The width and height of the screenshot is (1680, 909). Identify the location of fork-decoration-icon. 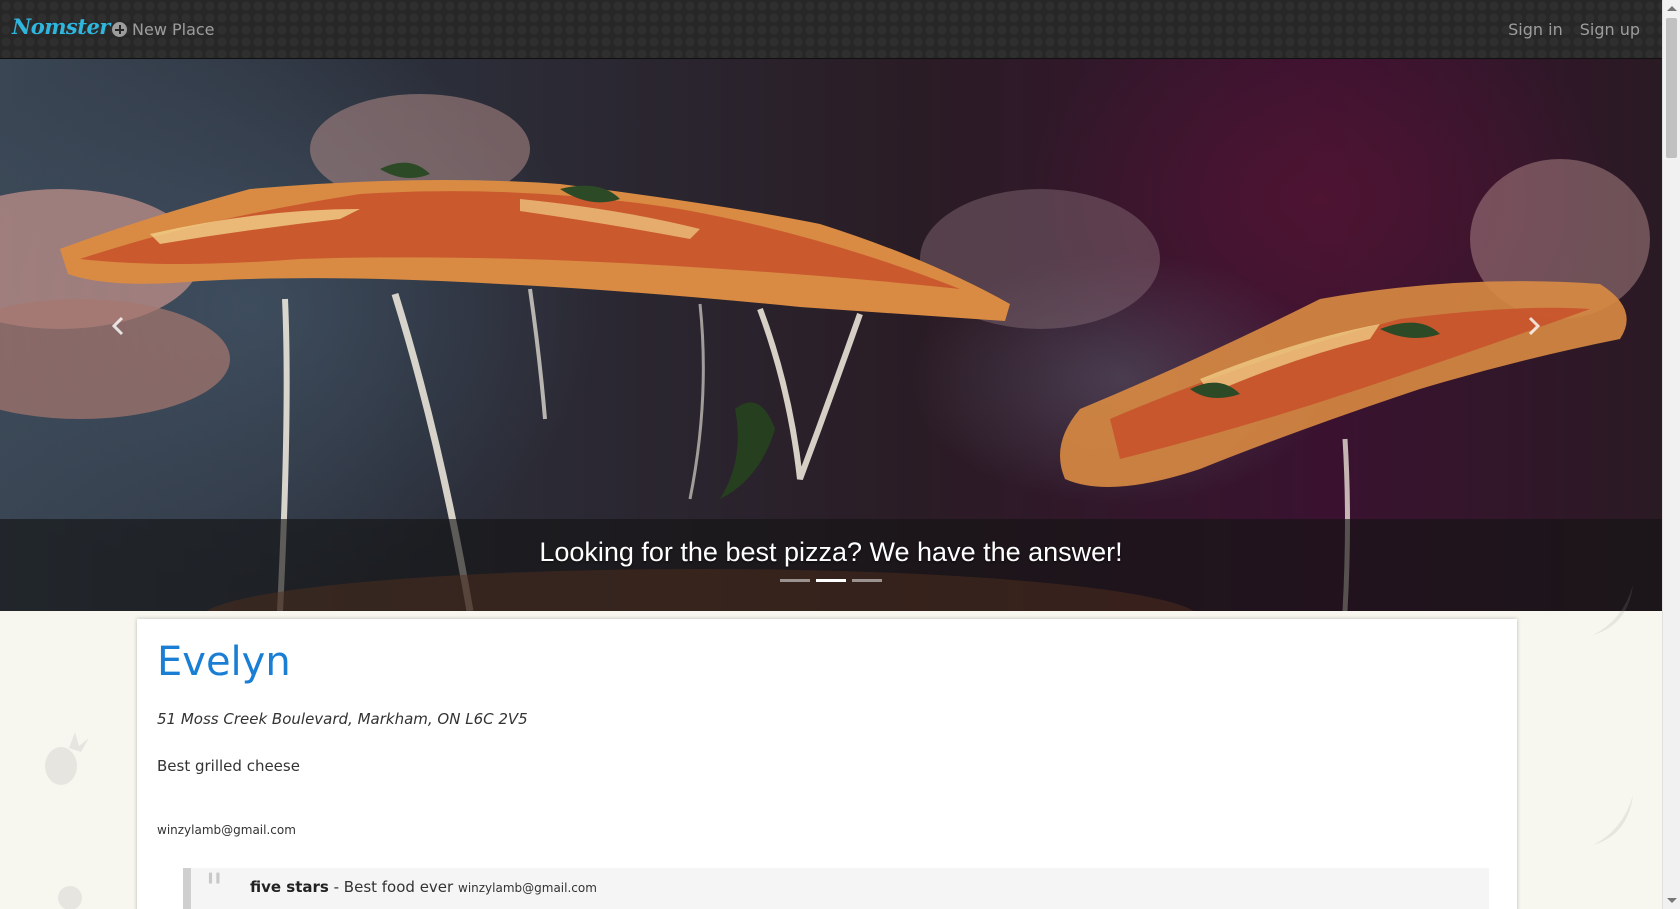
(70, 897).